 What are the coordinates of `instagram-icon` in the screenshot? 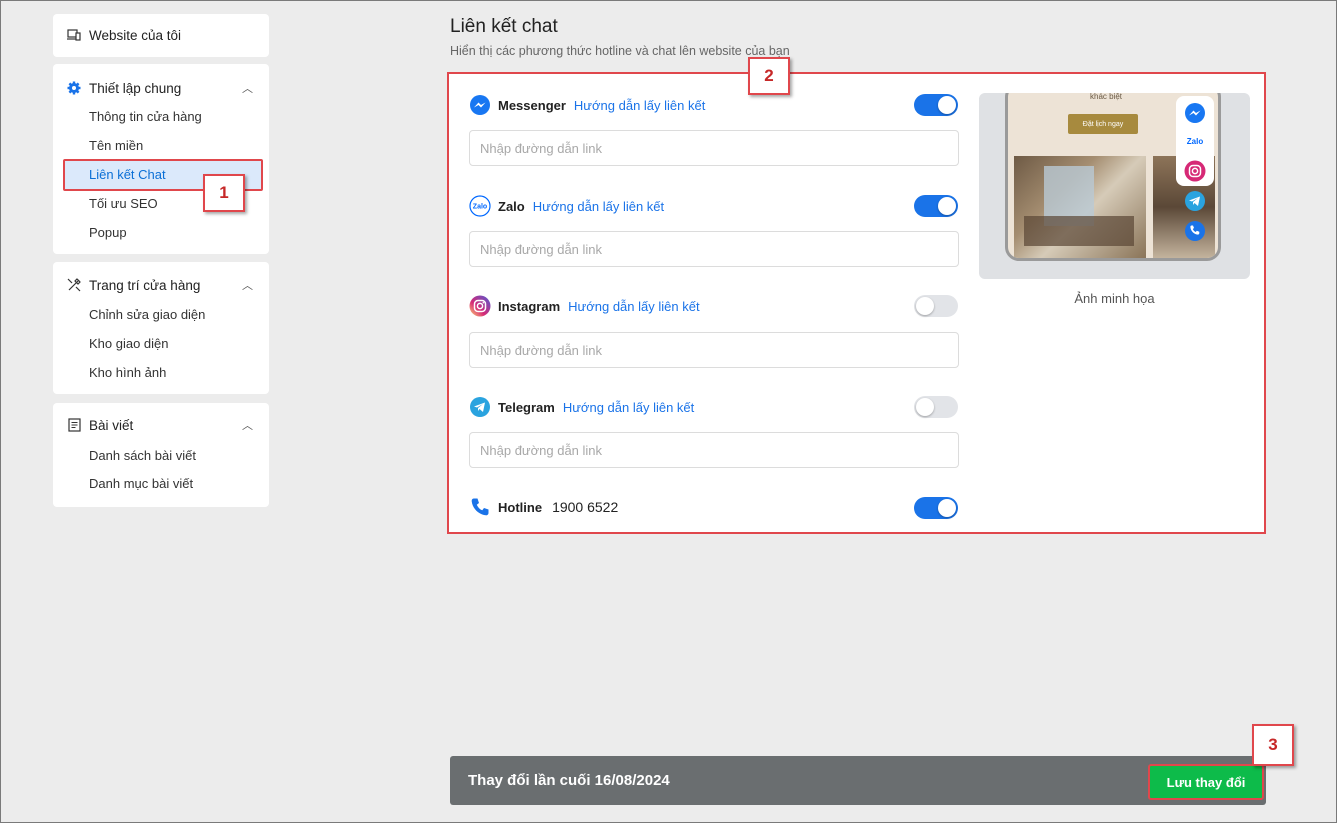 It's located at (480, 306).